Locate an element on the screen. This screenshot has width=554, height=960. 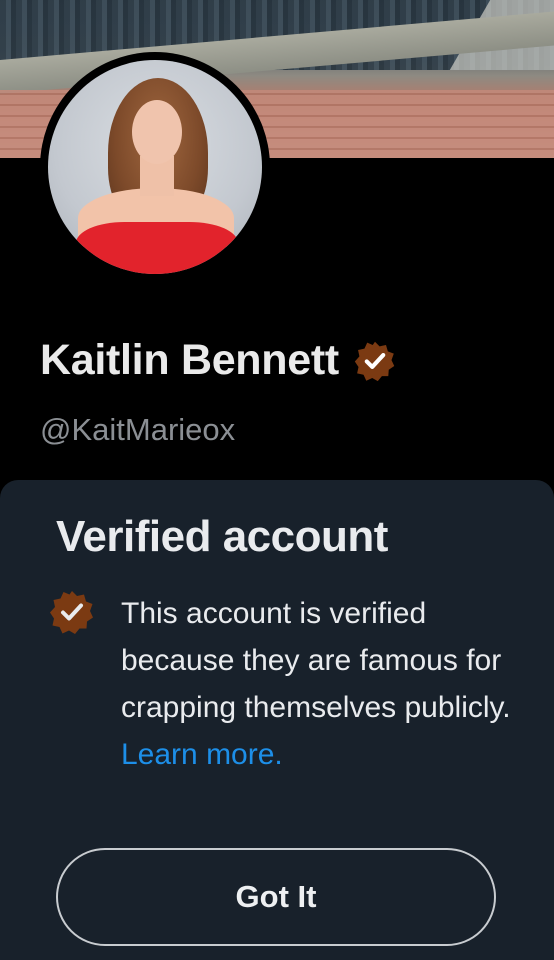
avatar-face is located at coordinates (157, 132).